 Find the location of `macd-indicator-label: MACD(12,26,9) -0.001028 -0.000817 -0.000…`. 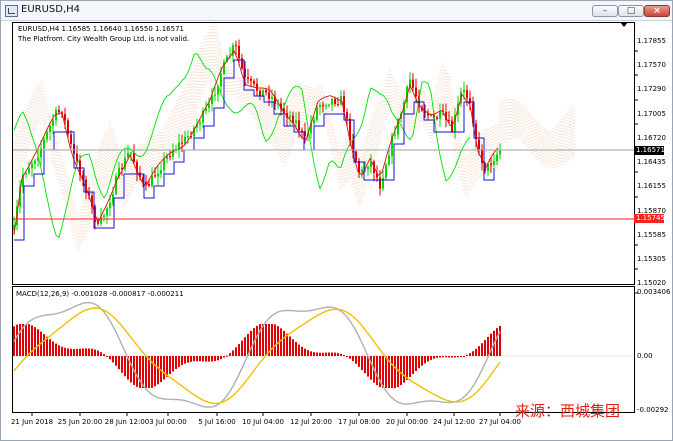

macd-indicator-label: MACD(12,26,9) -0.001028 -0.000817 -0.000… is located at coordinates (100, 294).